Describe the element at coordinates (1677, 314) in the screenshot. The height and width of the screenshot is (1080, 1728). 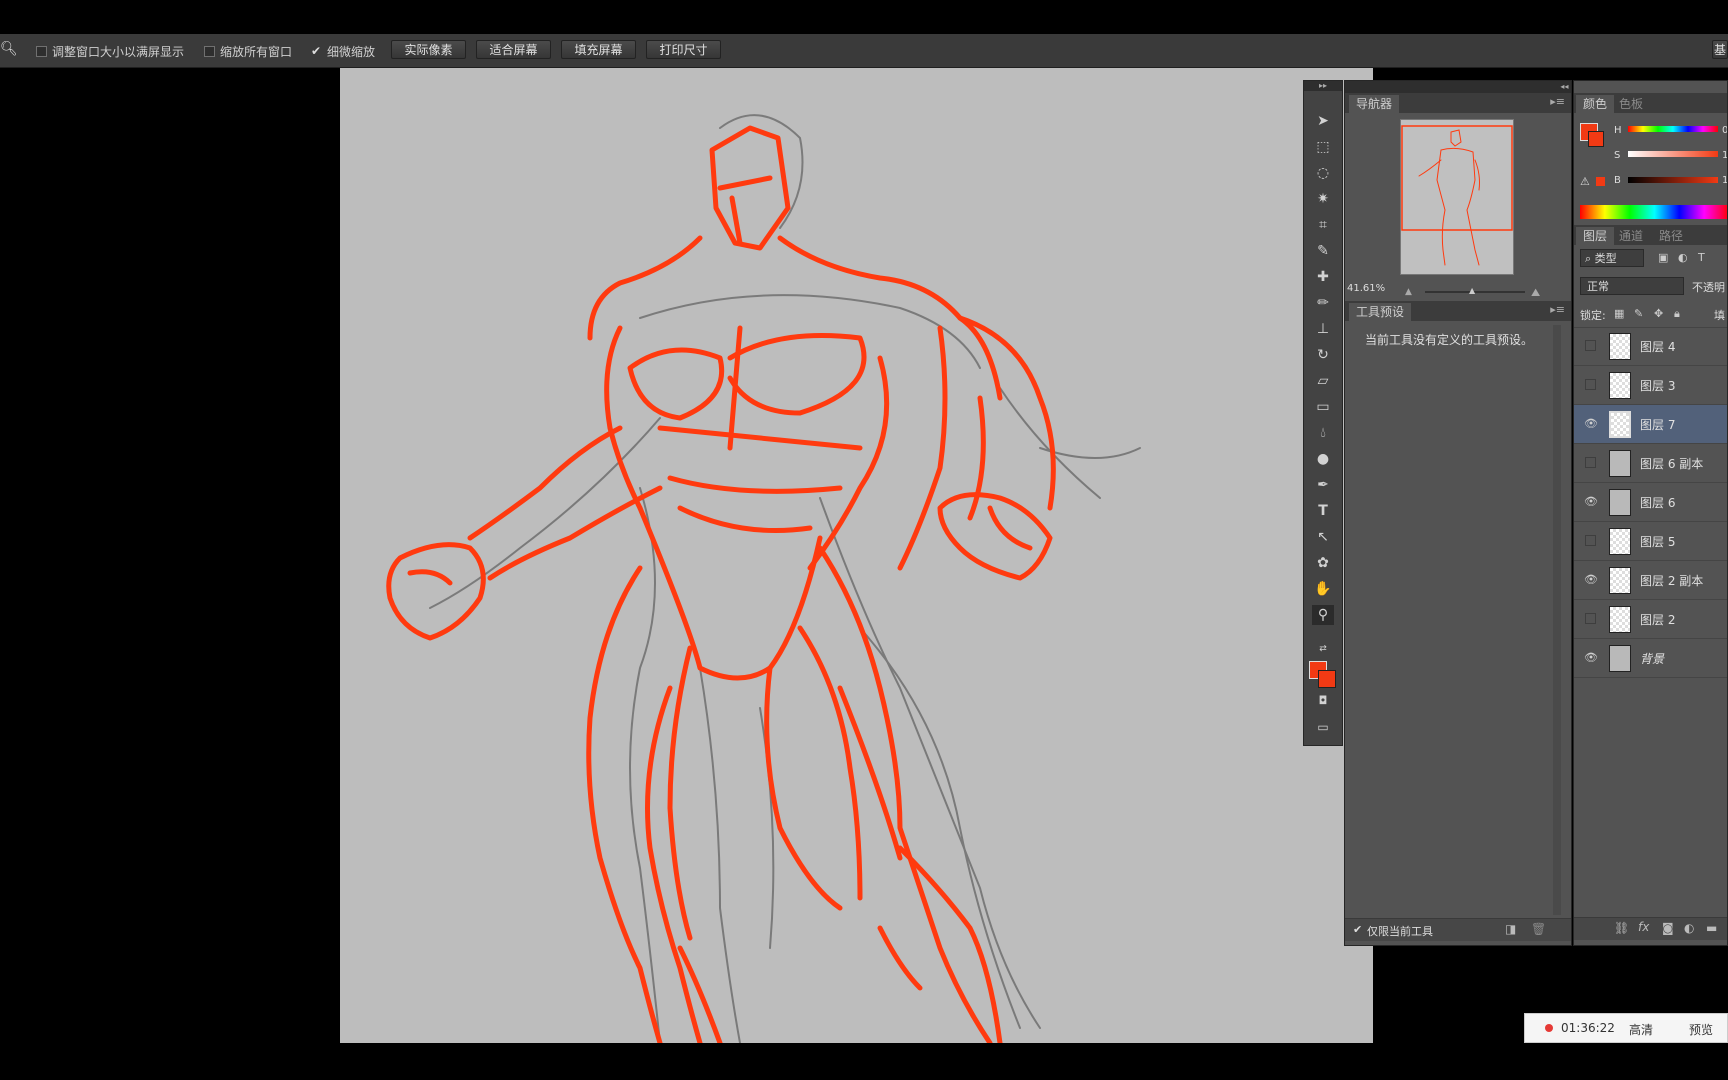
I see `lock-all-icon: 🔒︎` at that location.